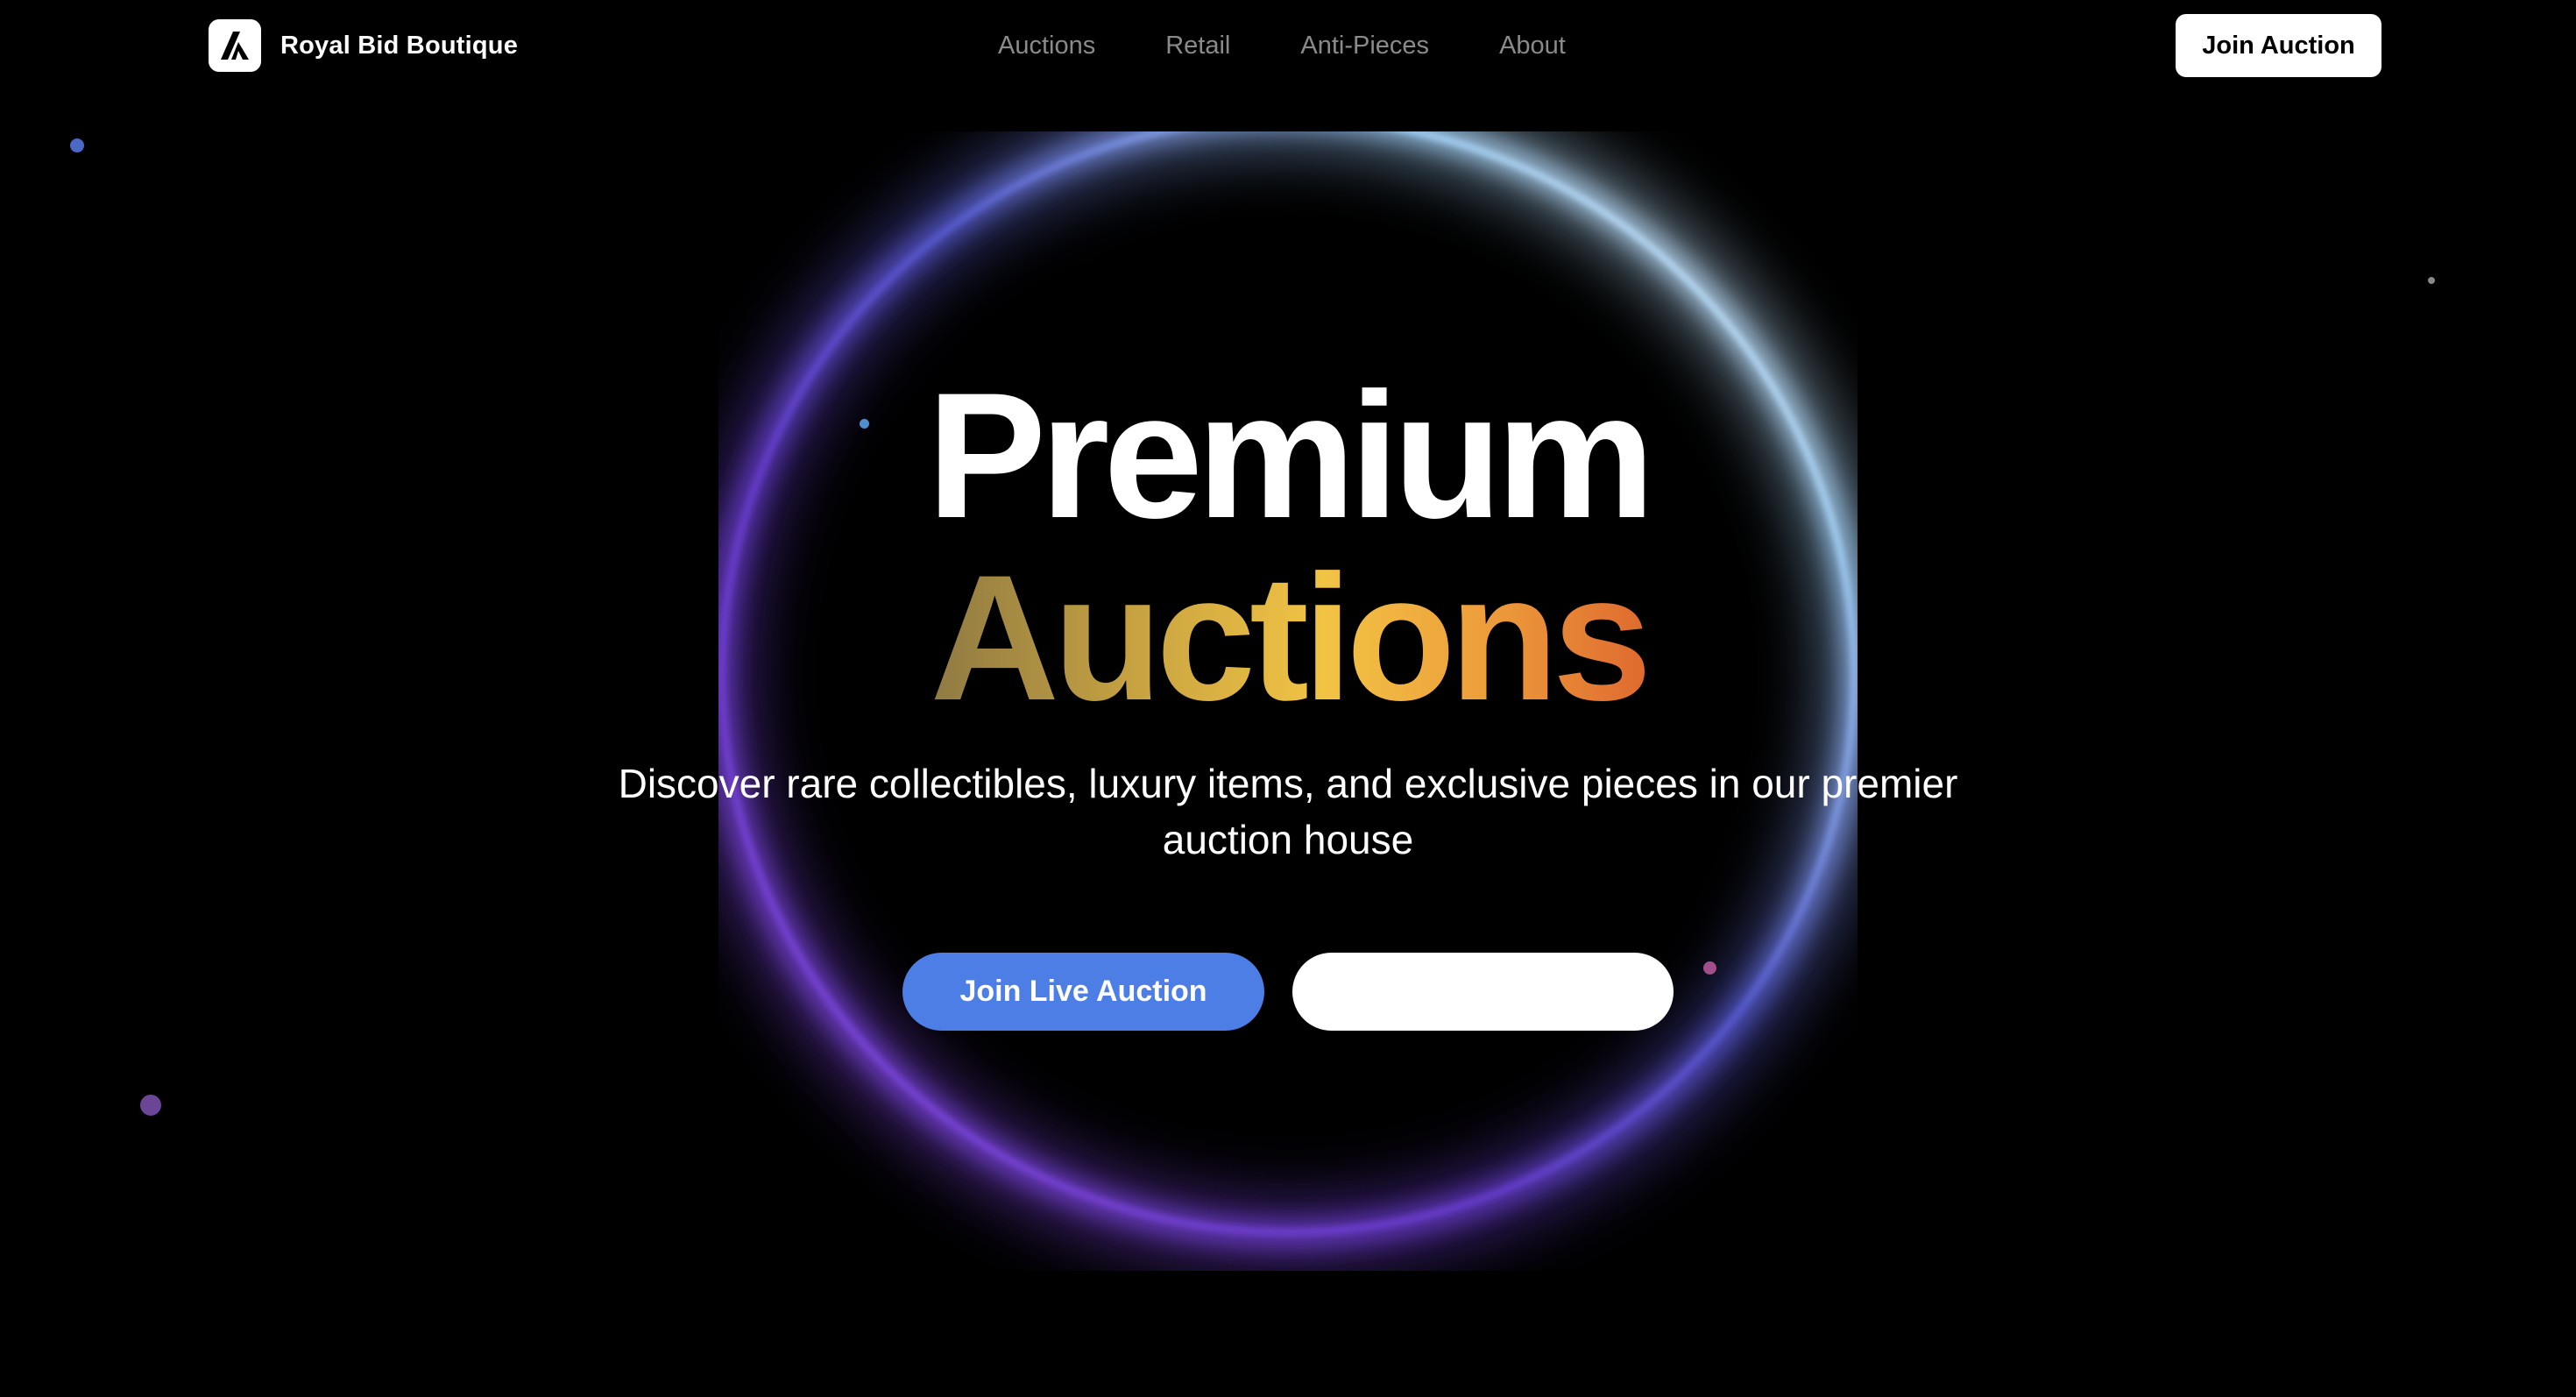 The image size is (2576, 1397). Describe the element at coordinates (1083, 992) in the screenshot. I see `join-live-auction-button: Join Live Auction` at that location.